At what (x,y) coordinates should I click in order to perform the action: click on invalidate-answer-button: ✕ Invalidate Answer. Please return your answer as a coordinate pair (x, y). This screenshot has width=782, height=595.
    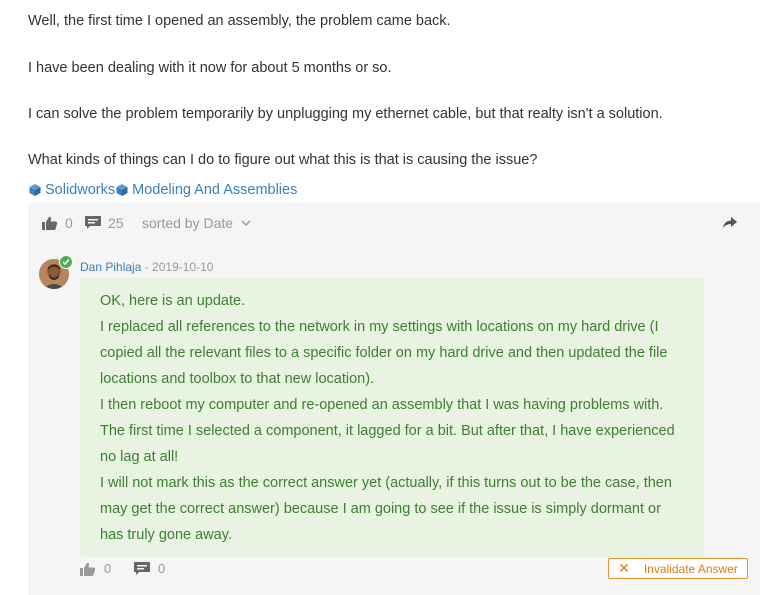
    Looking at the image, I should click on (678, 568).